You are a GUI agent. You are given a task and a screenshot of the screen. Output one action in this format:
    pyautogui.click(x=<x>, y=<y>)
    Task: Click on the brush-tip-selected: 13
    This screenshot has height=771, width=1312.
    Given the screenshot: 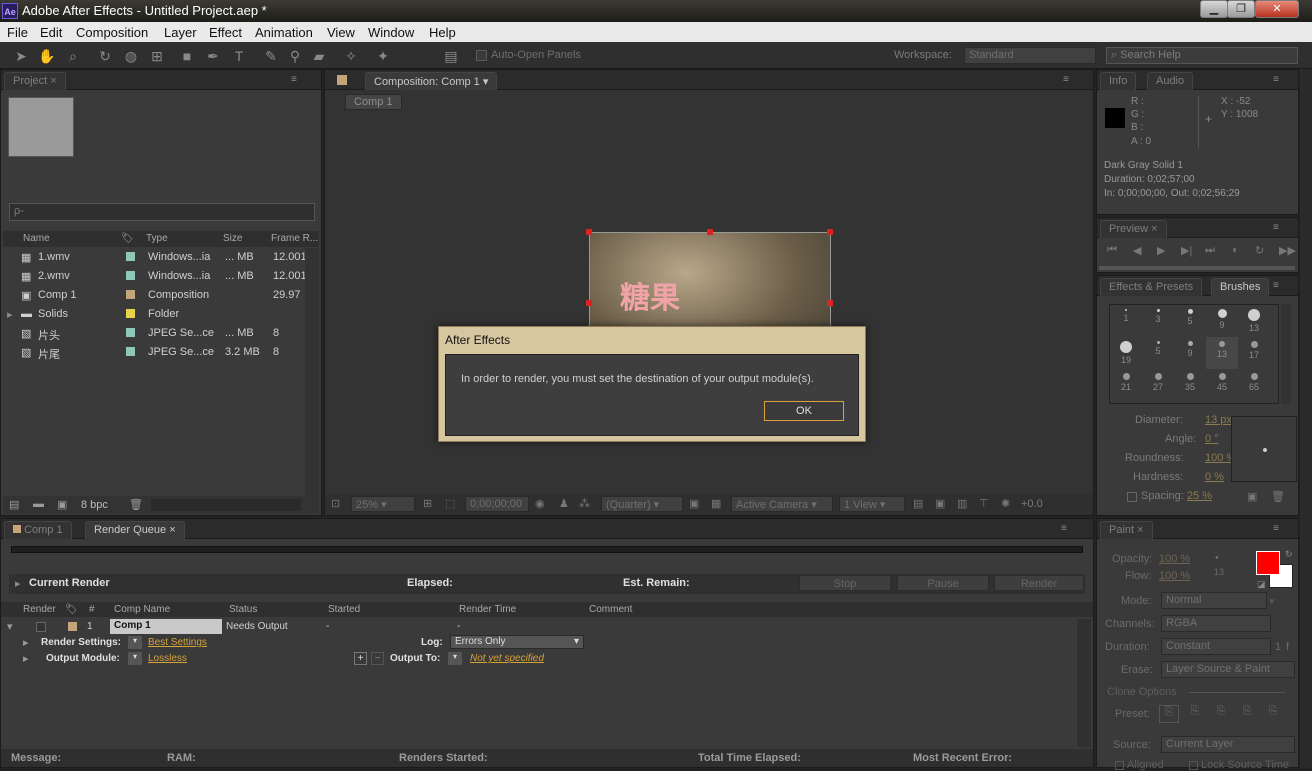 What is the action you would take?
    pyautogui.click(x=1222, y=353)
    